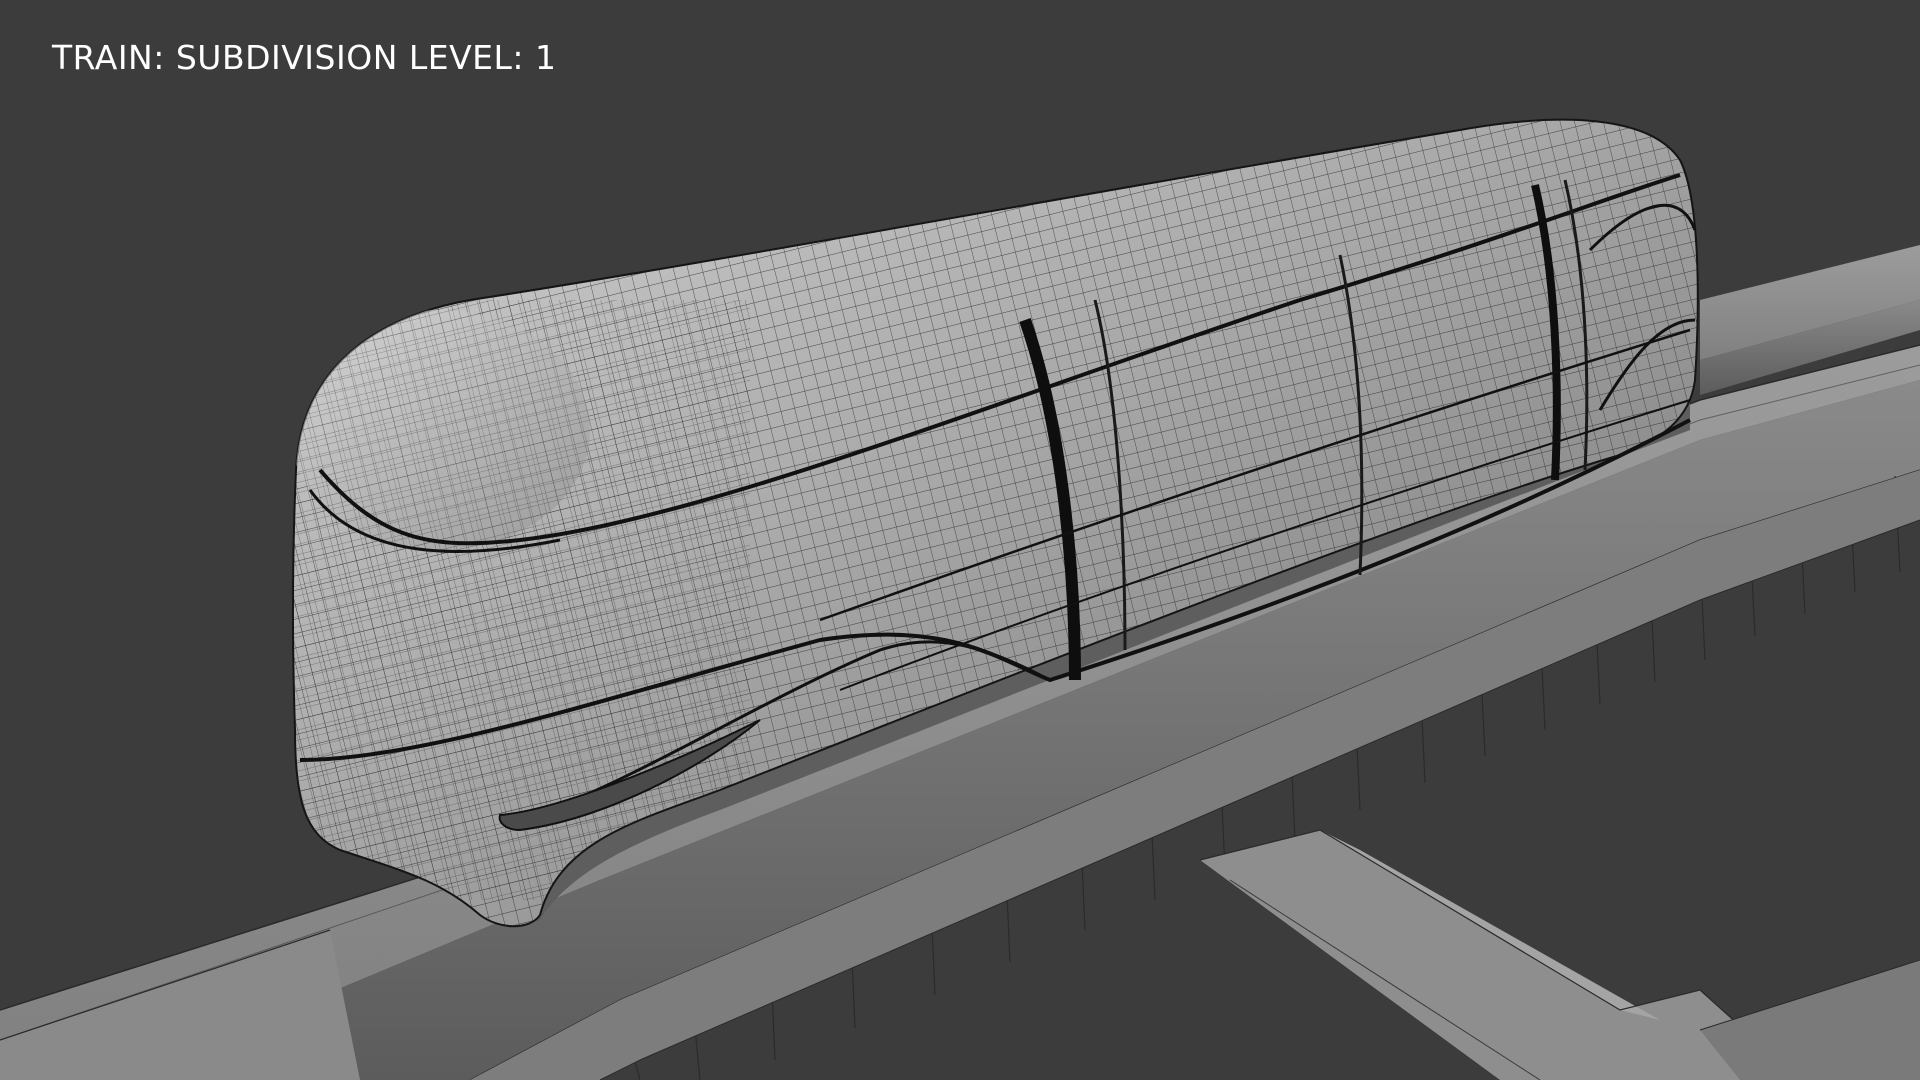 The image size is (1920, 1080). Describe the element at coordinates (304, 57) in the screenshot. I see `viewport-overlay-label: TRAIN: SUBDIVISION LEVEL: 1` at that location.